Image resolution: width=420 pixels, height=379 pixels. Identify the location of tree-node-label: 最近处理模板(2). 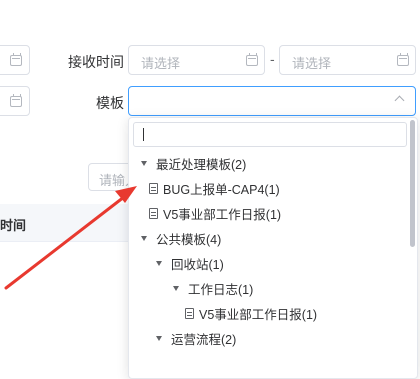
(201, 165).